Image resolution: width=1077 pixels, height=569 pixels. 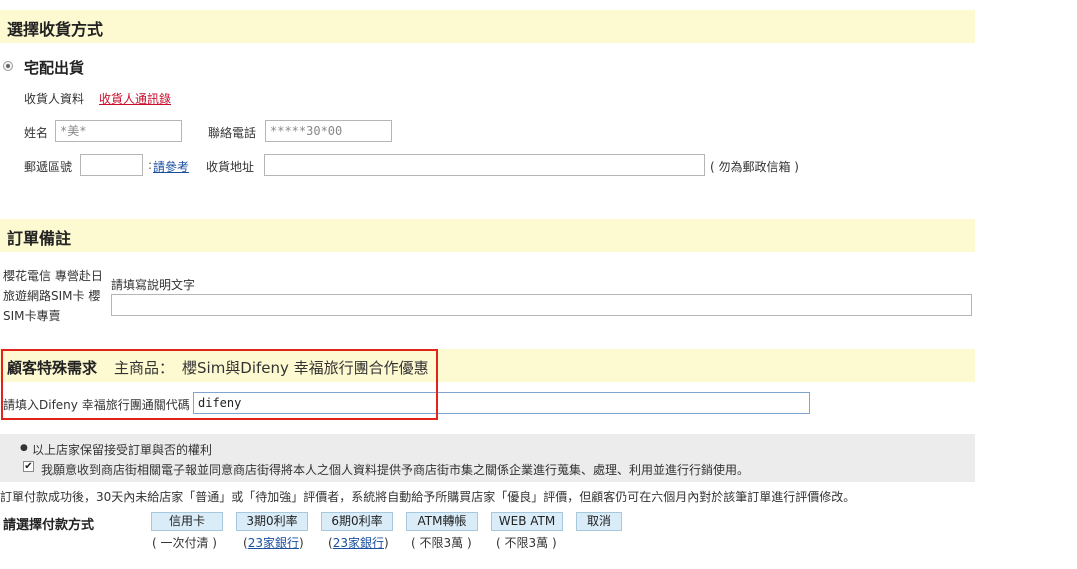 I want to click on consent-checkbox: ✔, so click(x=28, y=466).